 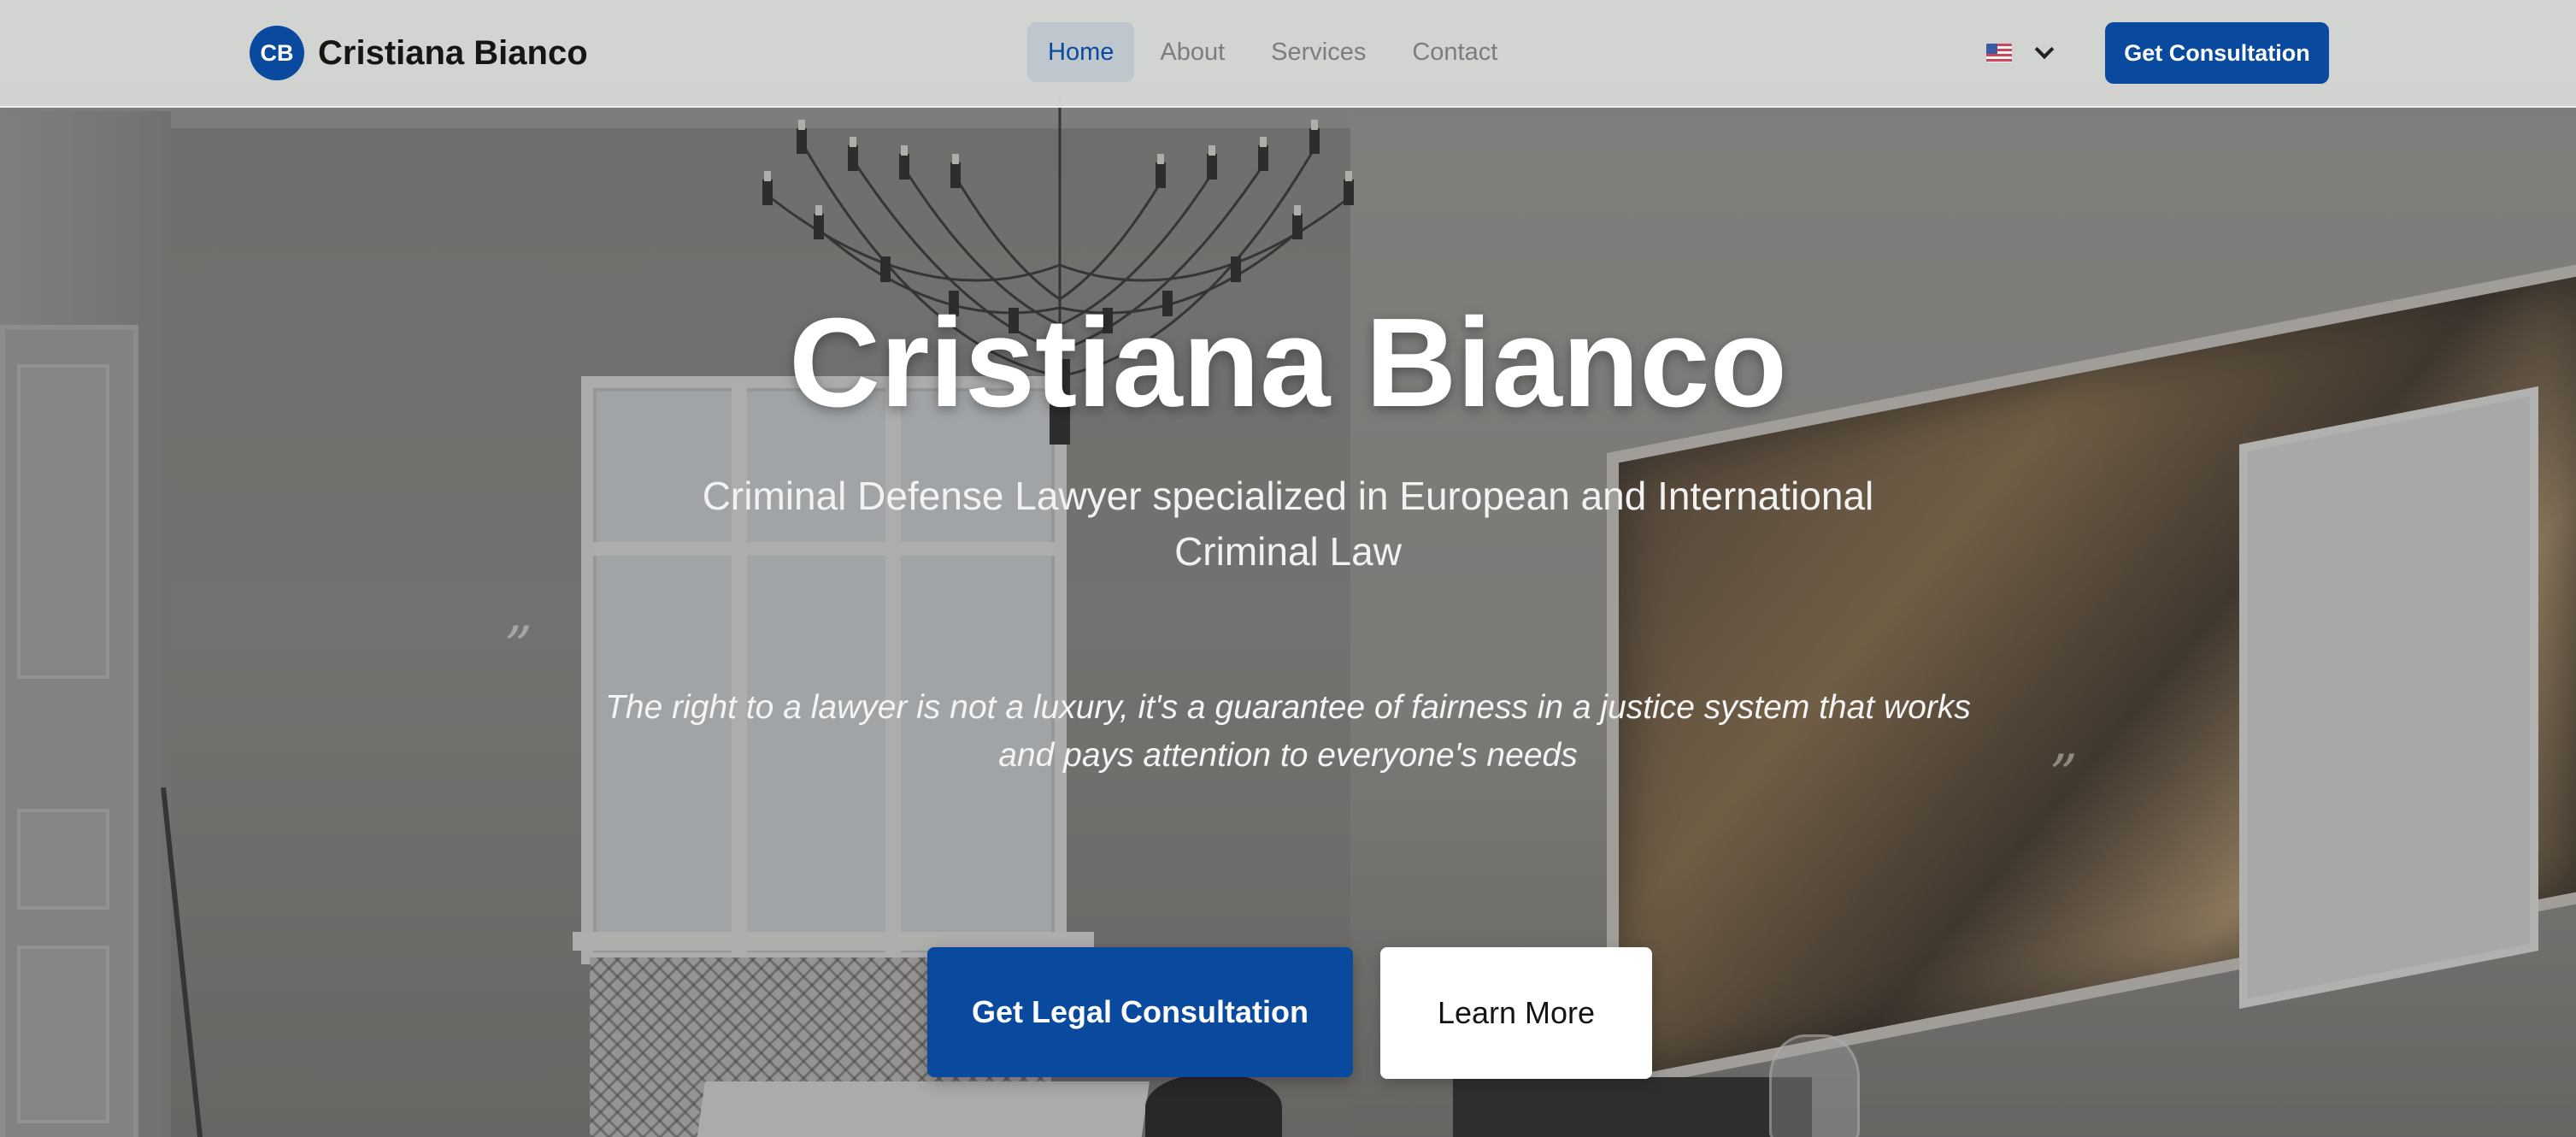 What do you see at coordinates (1454, 52) in the screenshot?
I see `nav-contact: Contact` at bounding box center [1454, 52].